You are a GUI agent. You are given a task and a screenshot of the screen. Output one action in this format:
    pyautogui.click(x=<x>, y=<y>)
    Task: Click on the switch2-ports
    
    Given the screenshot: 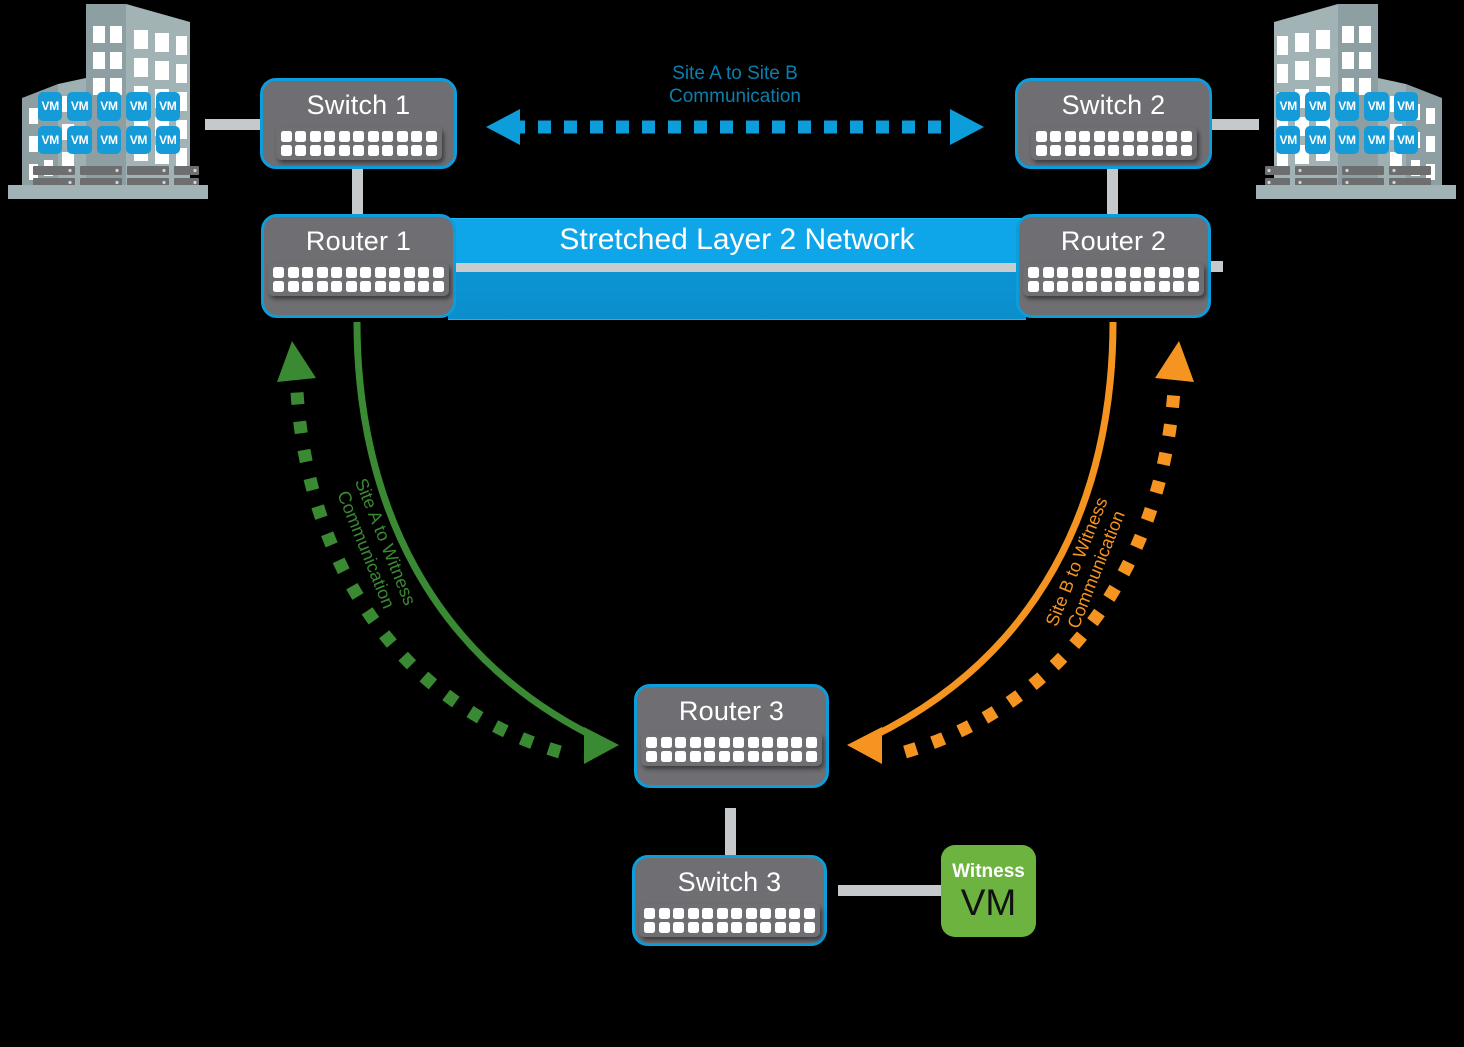 What is the action you would take?
    pyautogui.click(x=1113, y=143)
    